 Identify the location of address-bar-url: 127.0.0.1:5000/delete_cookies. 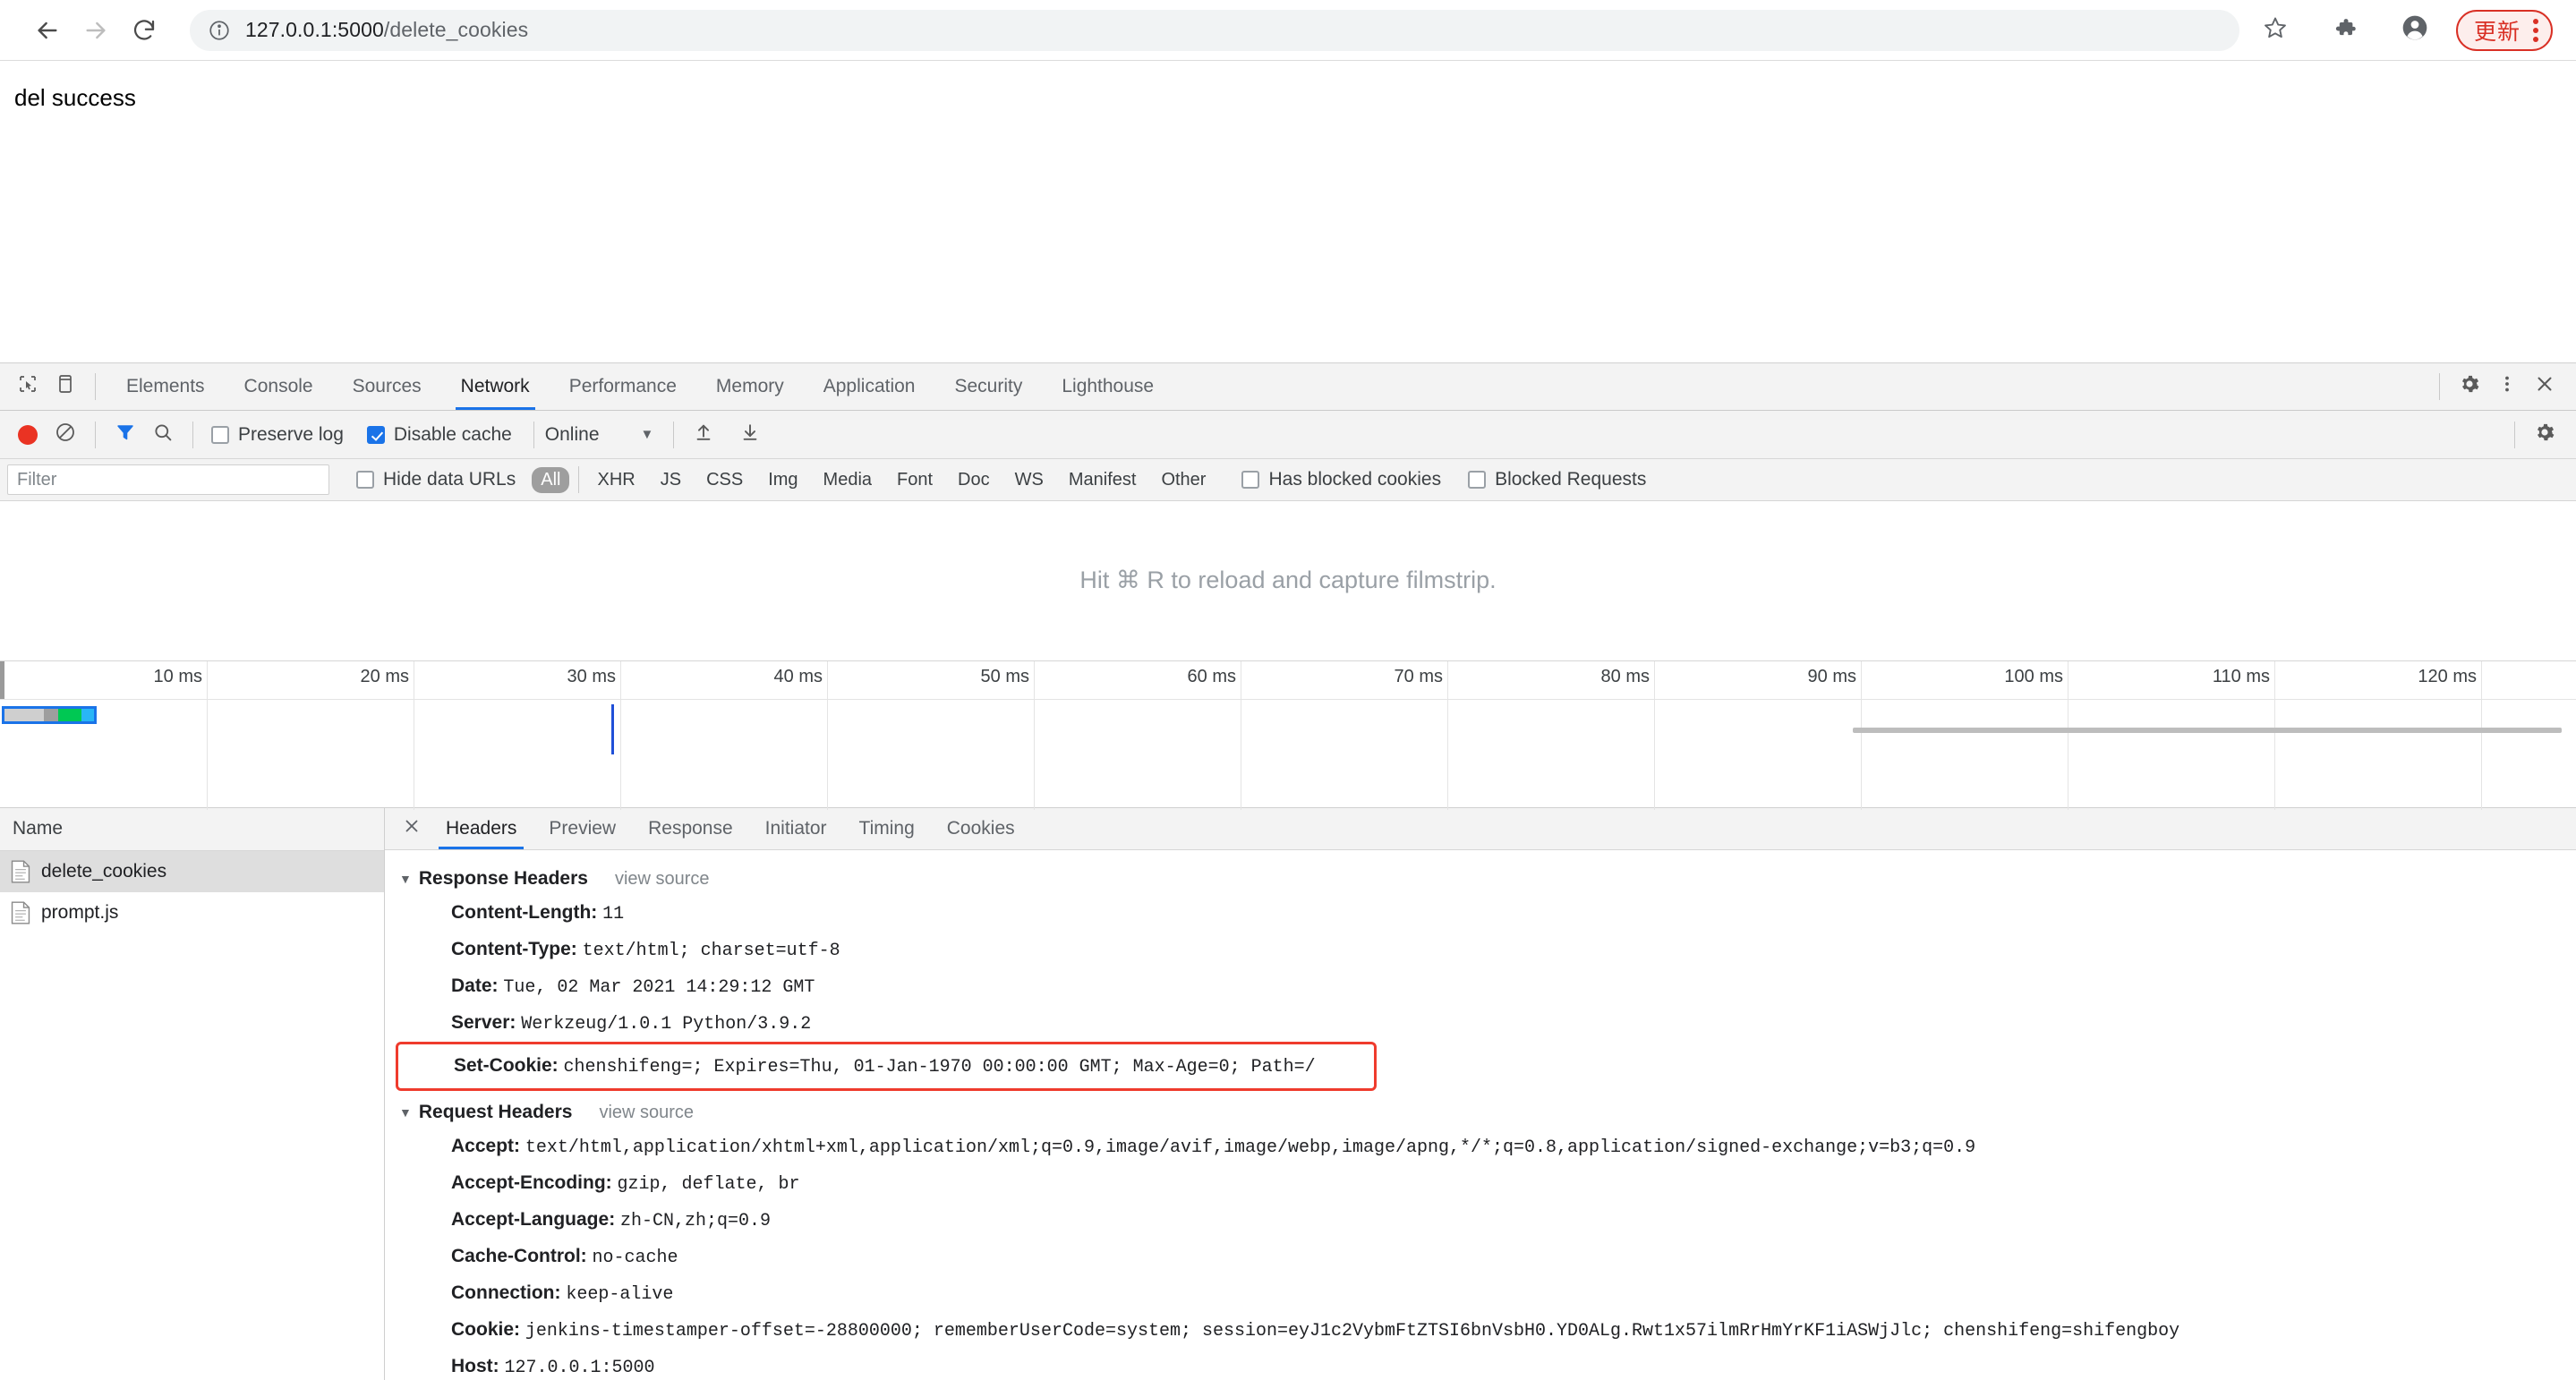
(387, 30).